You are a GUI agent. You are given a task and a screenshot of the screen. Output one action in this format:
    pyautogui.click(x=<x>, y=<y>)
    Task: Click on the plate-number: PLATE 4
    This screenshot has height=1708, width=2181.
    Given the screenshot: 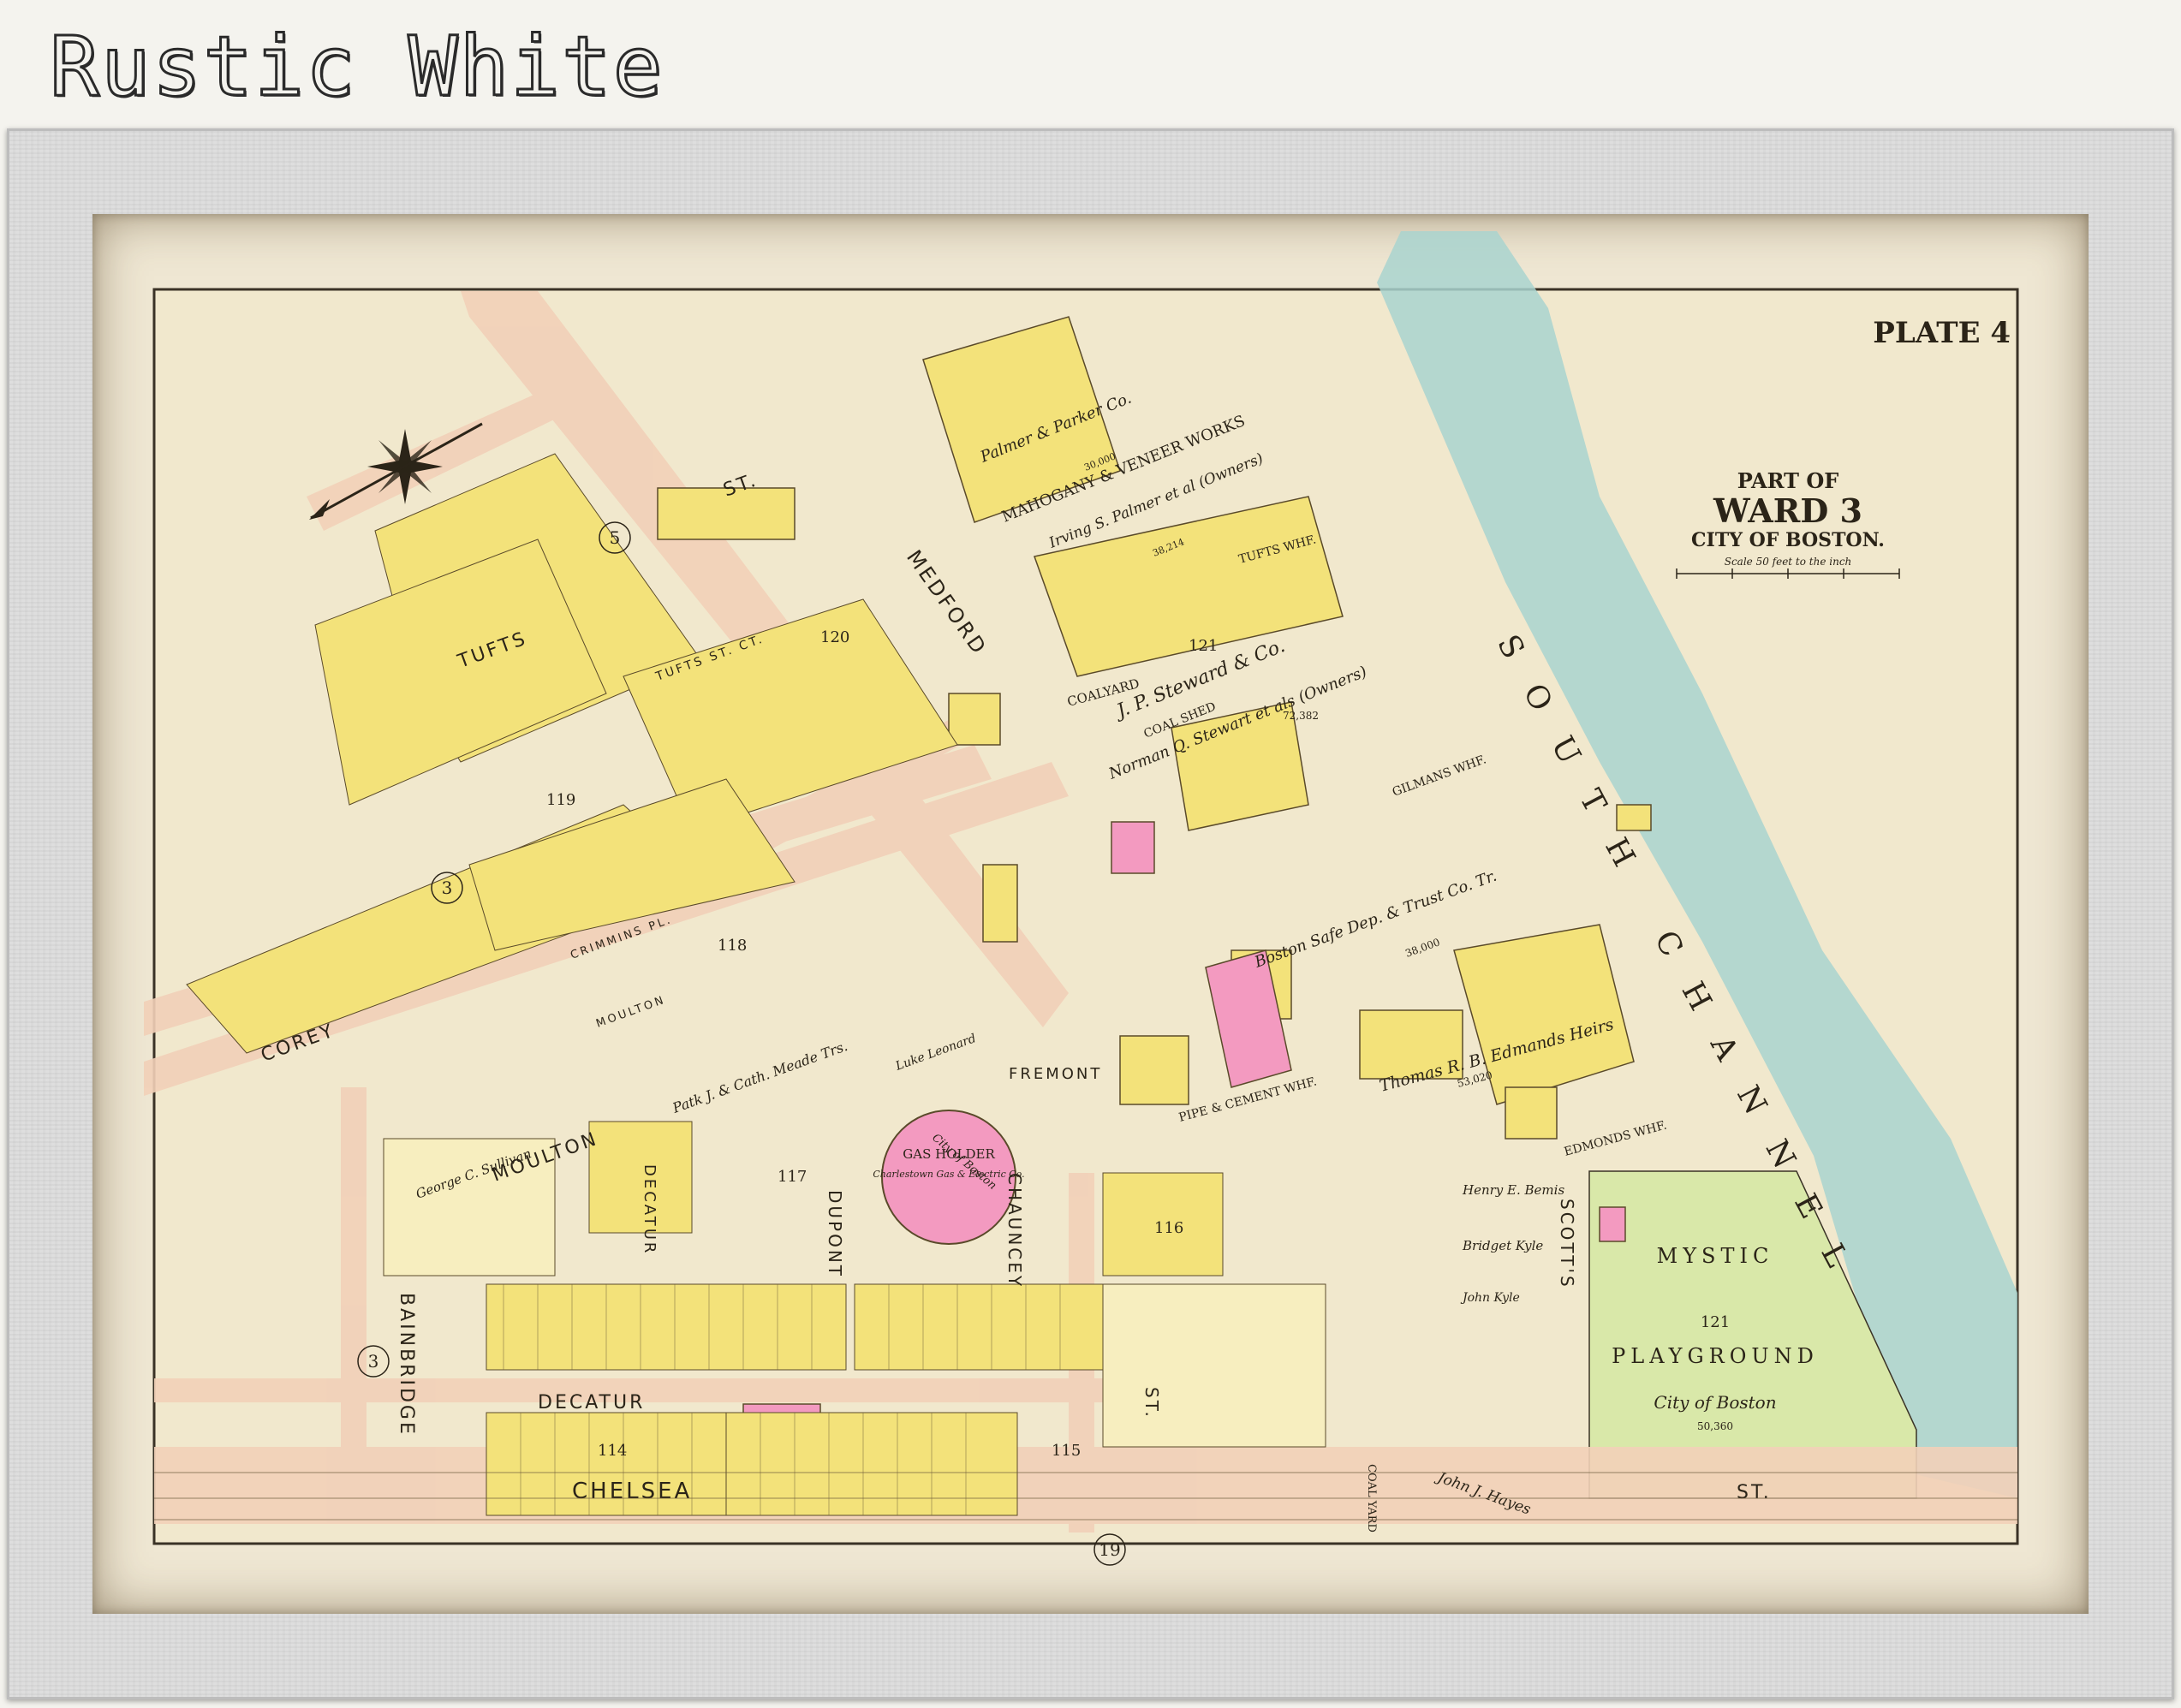 What is the action you would take?
    pyautogui.click(x=1942, y=333)
    